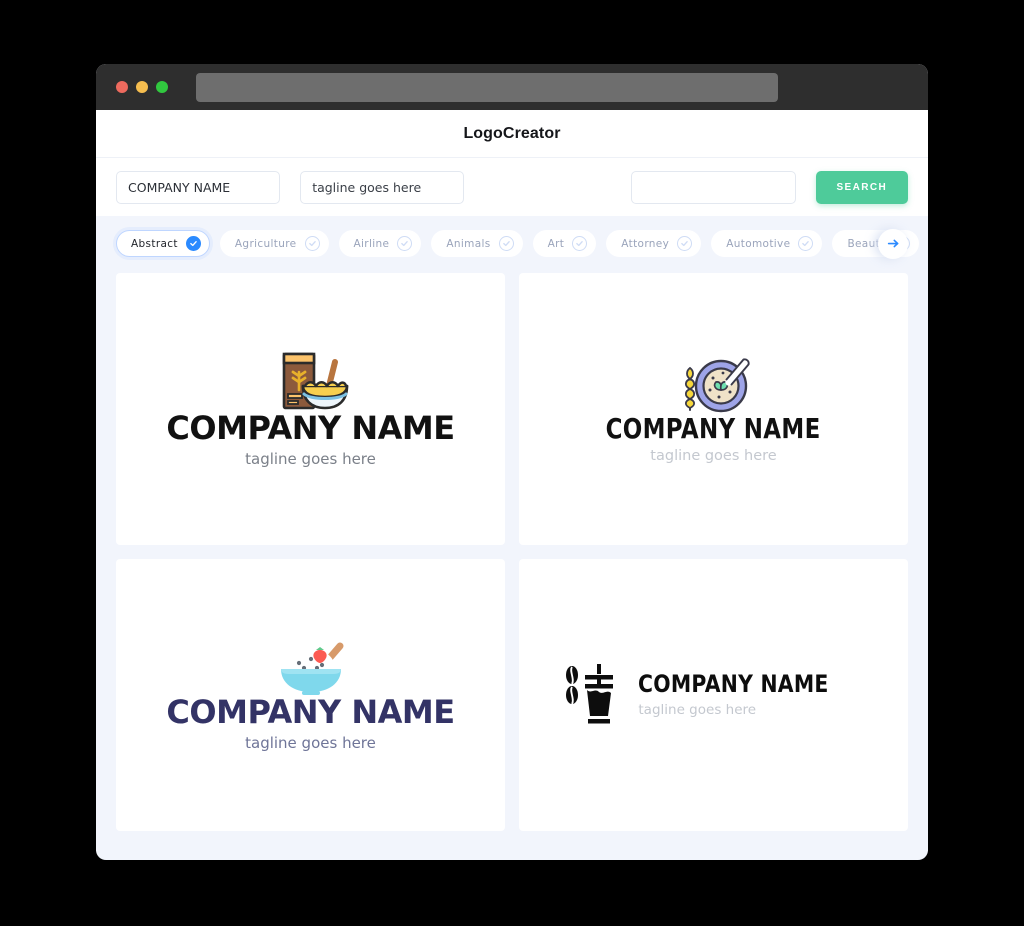 The image size is (1024, 926). I want to click on category-pill-abstract: Abstract, so click(163, 243).